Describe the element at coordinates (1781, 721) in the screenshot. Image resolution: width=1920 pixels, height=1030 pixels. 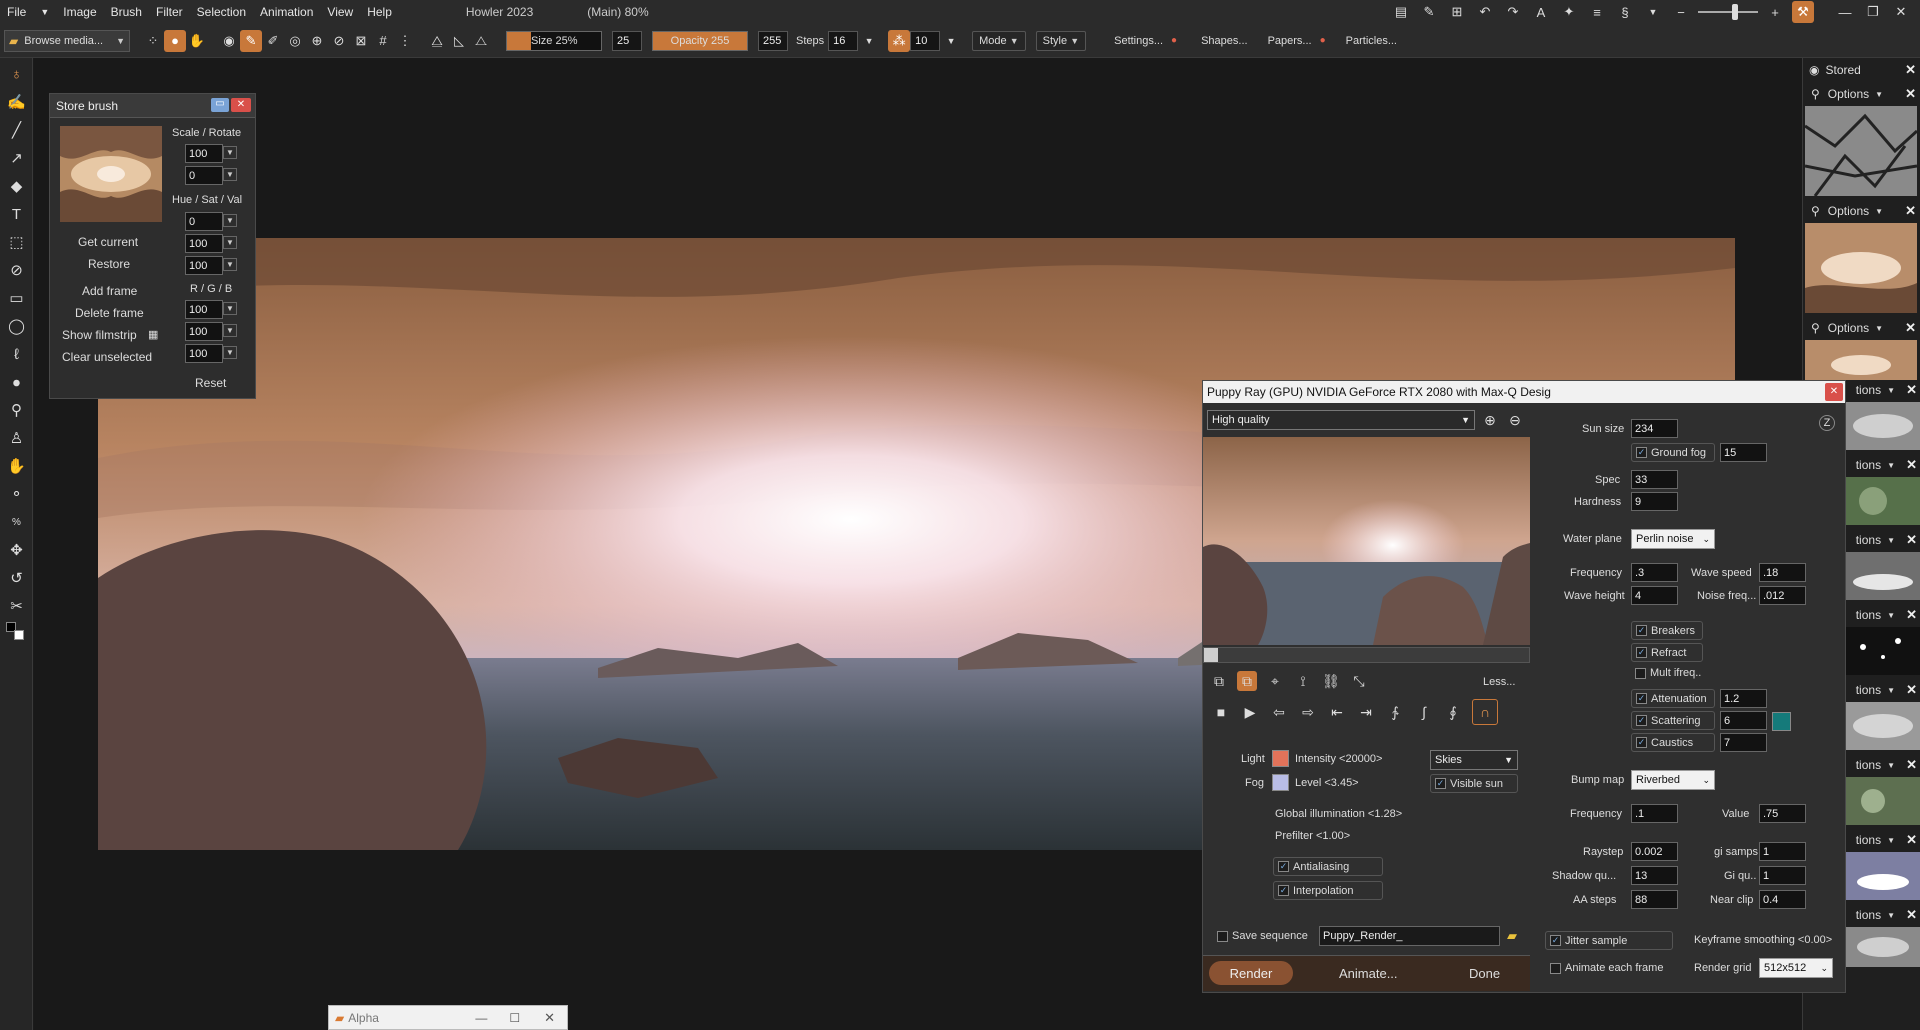
I see `scattering-color-swatch` at that location.